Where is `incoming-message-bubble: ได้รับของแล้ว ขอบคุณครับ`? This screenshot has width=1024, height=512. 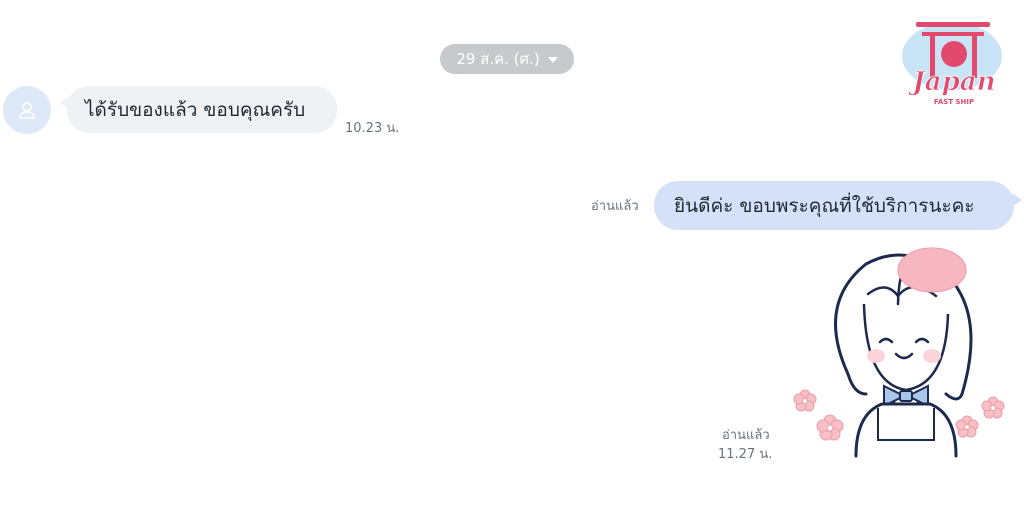 incoming-message-bubble: ได้รับของแล้ว ขอบคุณครับ is located at coordinates (198, 109).